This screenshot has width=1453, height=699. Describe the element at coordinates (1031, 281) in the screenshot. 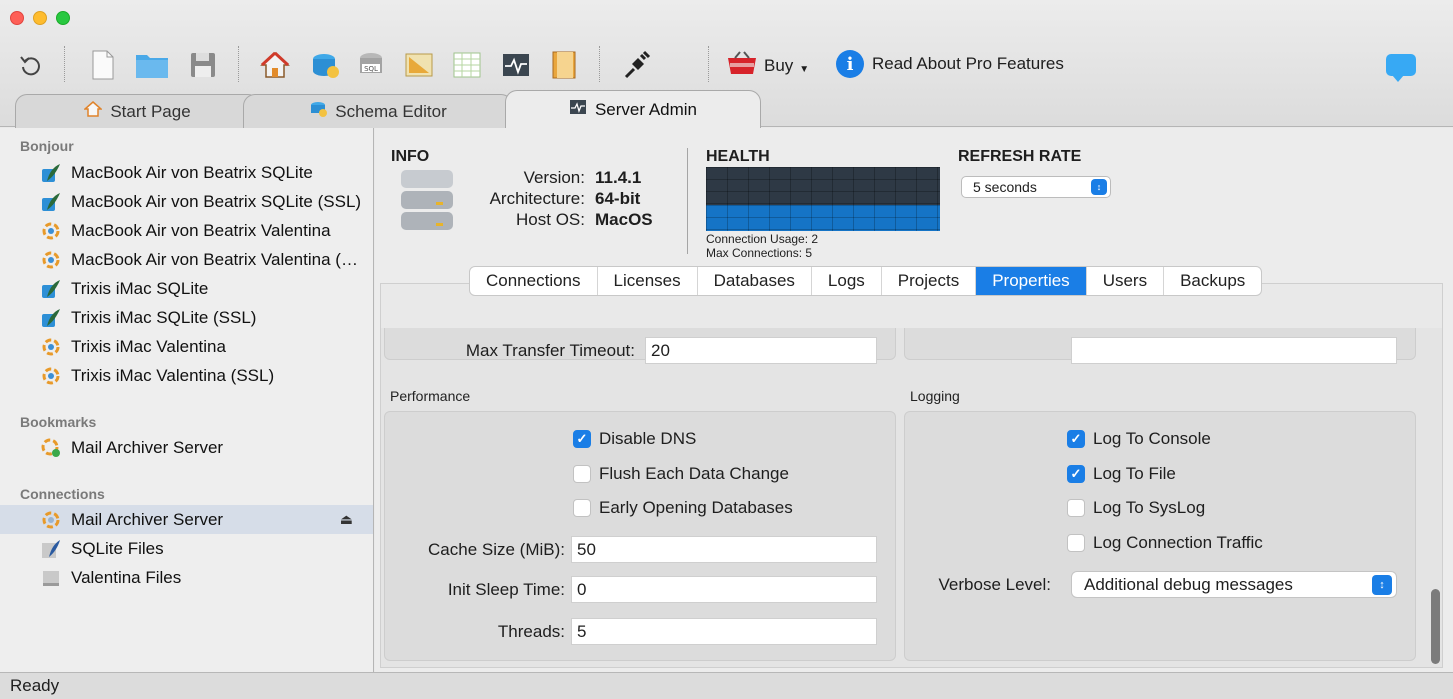

I see `seg-properties: Properties` at that location.